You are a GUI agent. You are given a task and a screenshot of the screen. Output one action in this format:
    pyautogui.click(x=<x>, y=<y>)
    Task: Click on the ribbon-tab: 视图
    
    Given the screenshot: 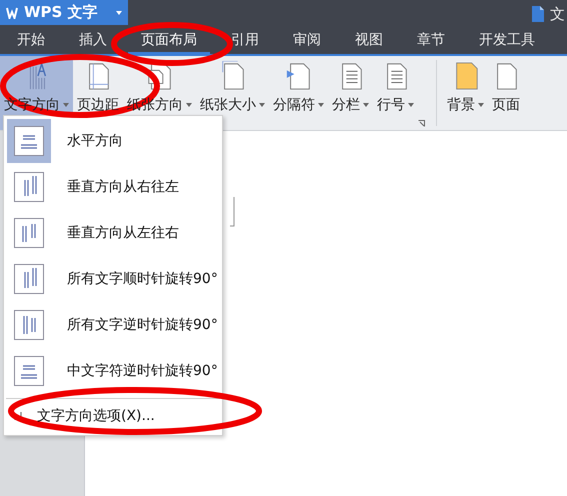 What is the action you would take?
    pyautogui.click(x=369, y=41)
    